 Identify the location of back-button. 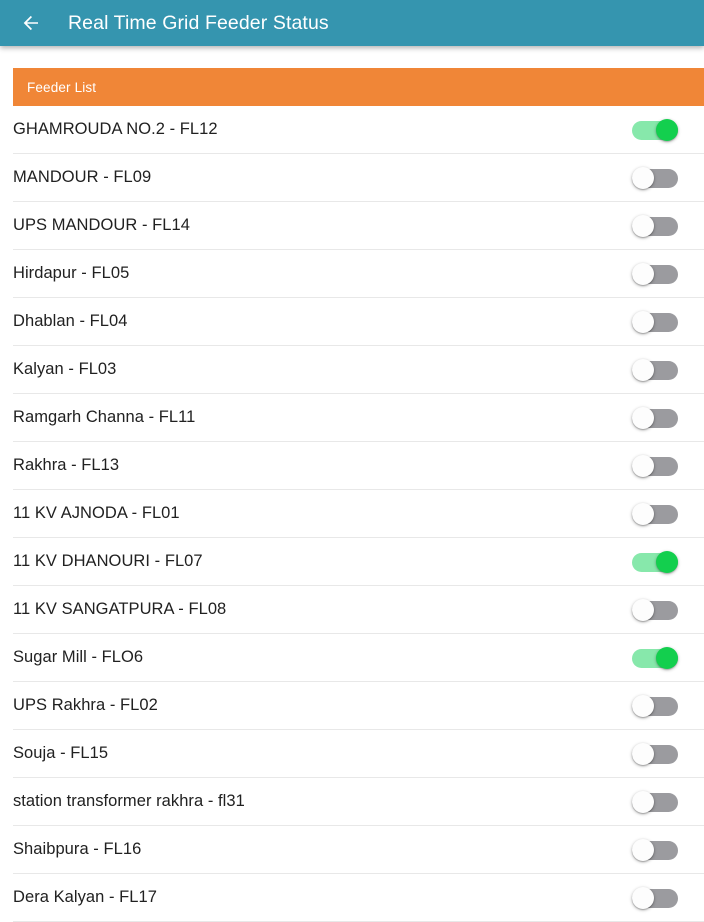
(31, 23).